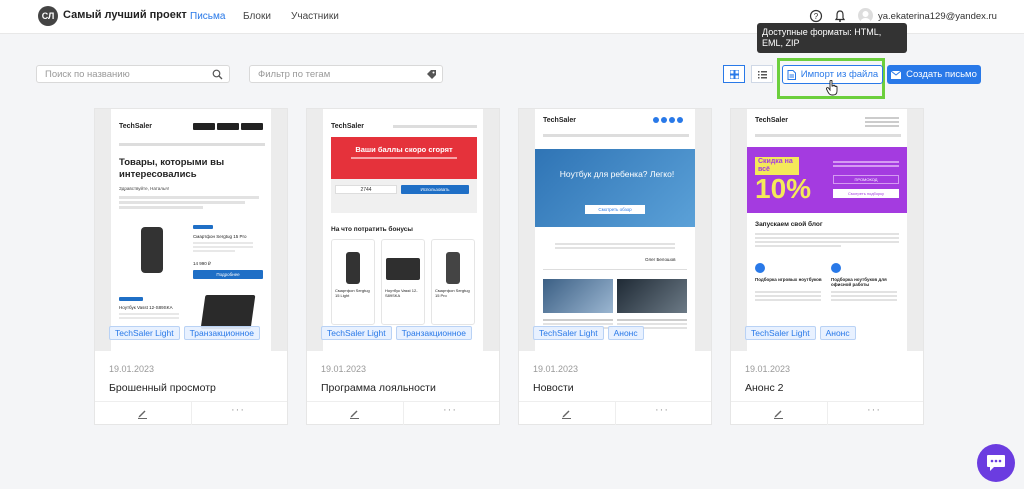  Describe the element at coordinates (294, 74) in the screenshot. I see `filter-placeholder: Фильтр по тегам` at that location.